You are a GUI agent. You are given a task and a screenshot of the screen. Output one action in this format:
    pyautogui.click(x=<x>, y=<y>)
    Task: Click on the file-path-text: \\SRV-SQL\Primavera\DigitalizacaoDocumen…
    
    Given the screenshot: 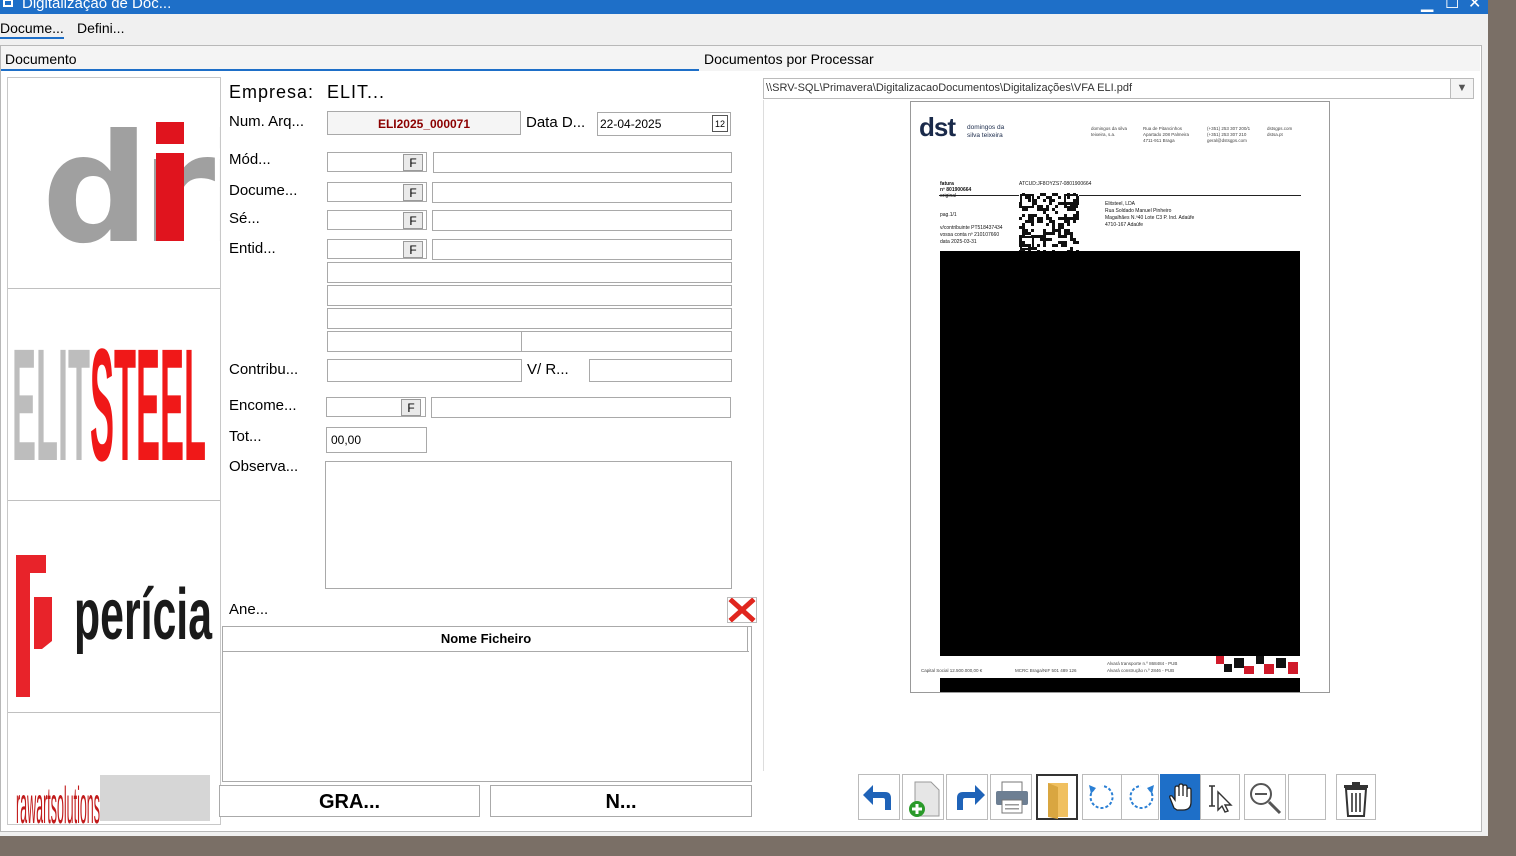 What is the action you would take?
    pyautogui.click(x=949, y=88)
    